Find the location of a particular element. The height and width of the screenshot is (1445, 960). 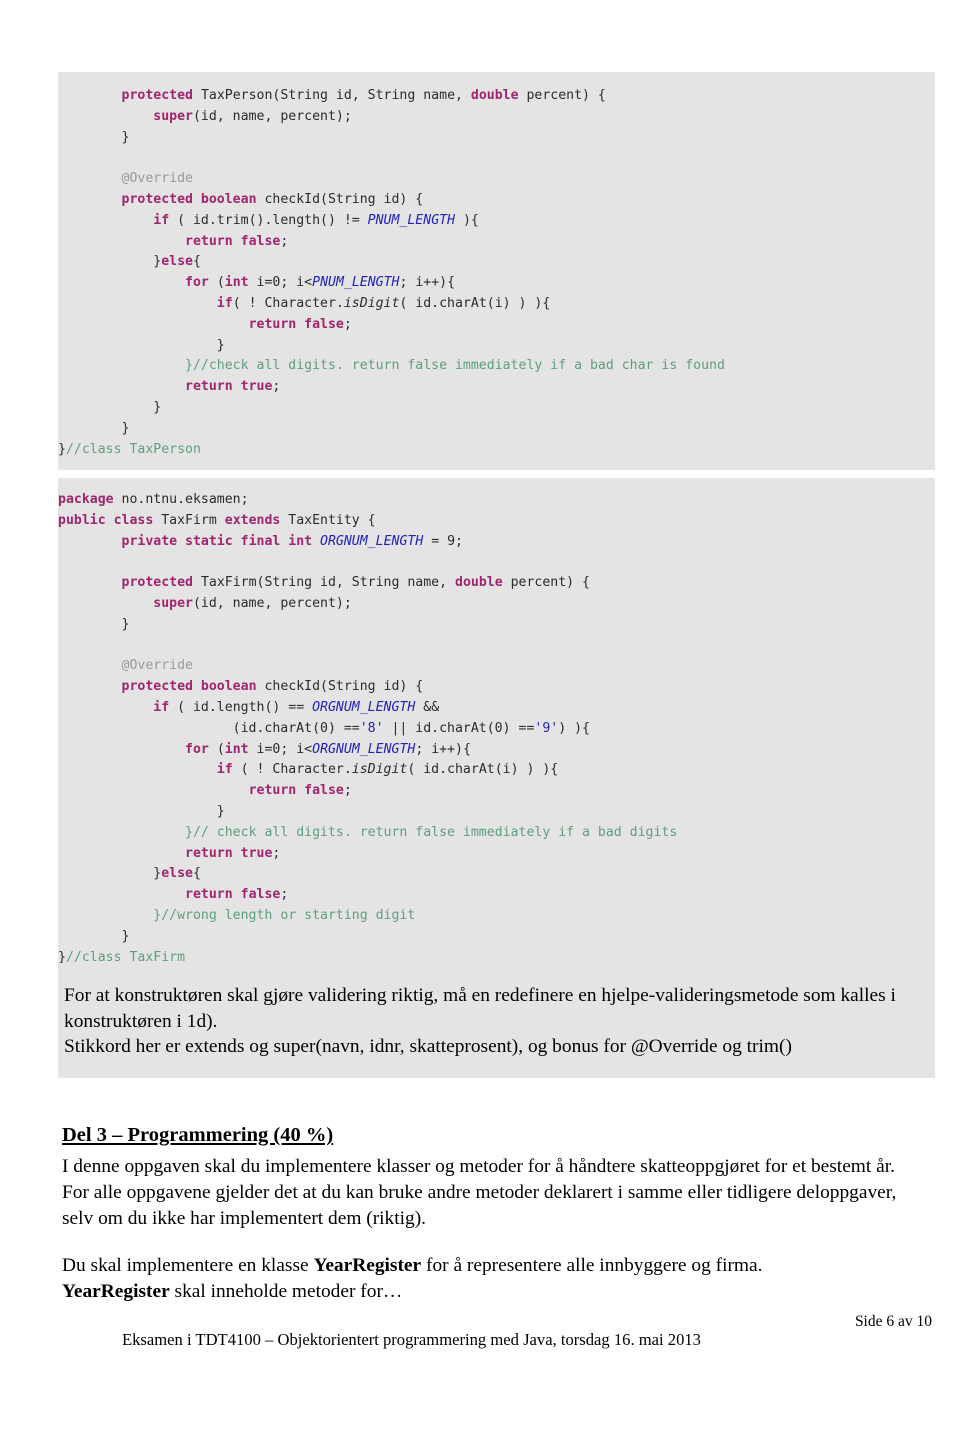

code-token-pln: ( id.trim().length() != is located at coordinates (268, 220).